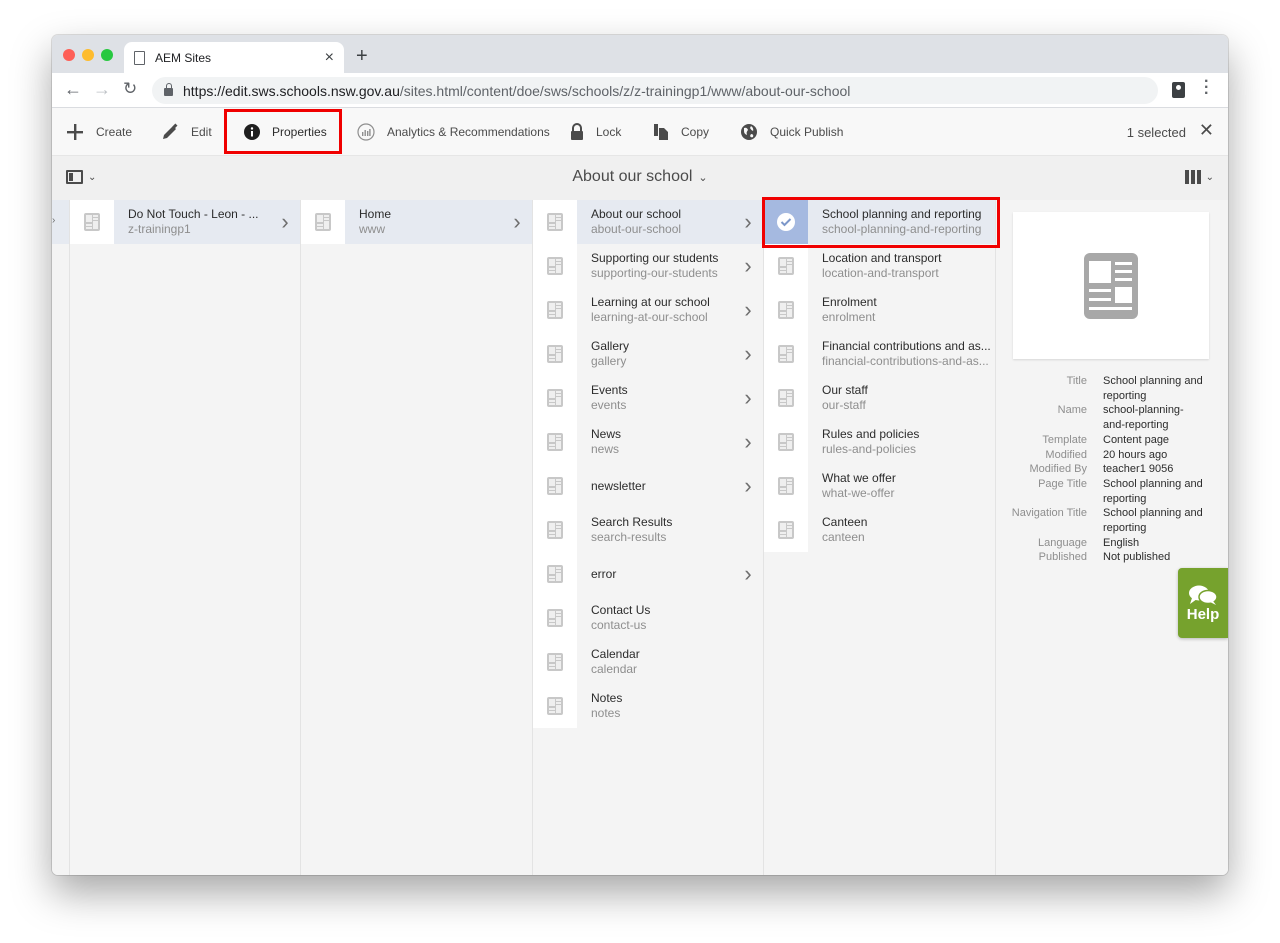 The image size is (1280, 943). What do you see at coordinates (648, 662) in the screenshot?
I see `list-item: Calendar calendar` at bounding box center [648, 662].